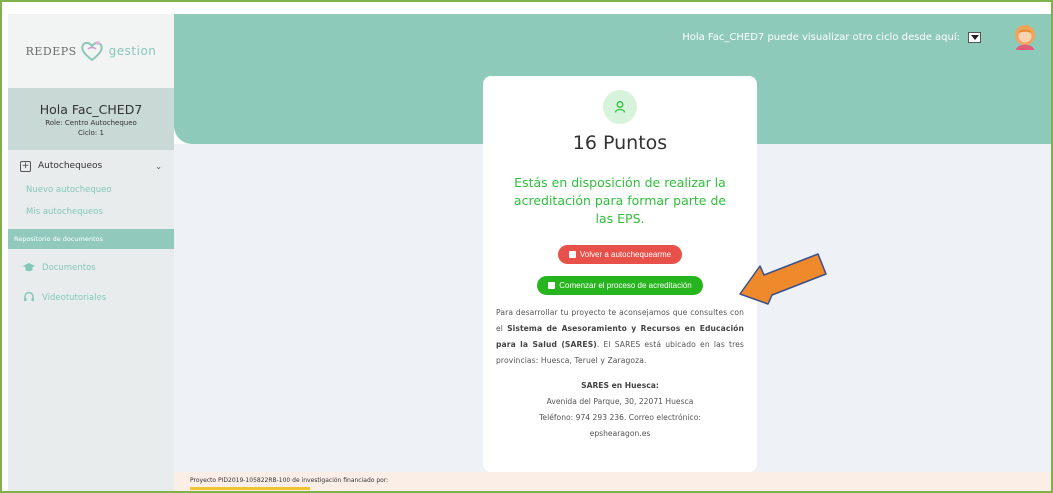 This screenshot has width=1053, height=493. I want to click on sidebar-item-label: Documentos, so click(69, 268).